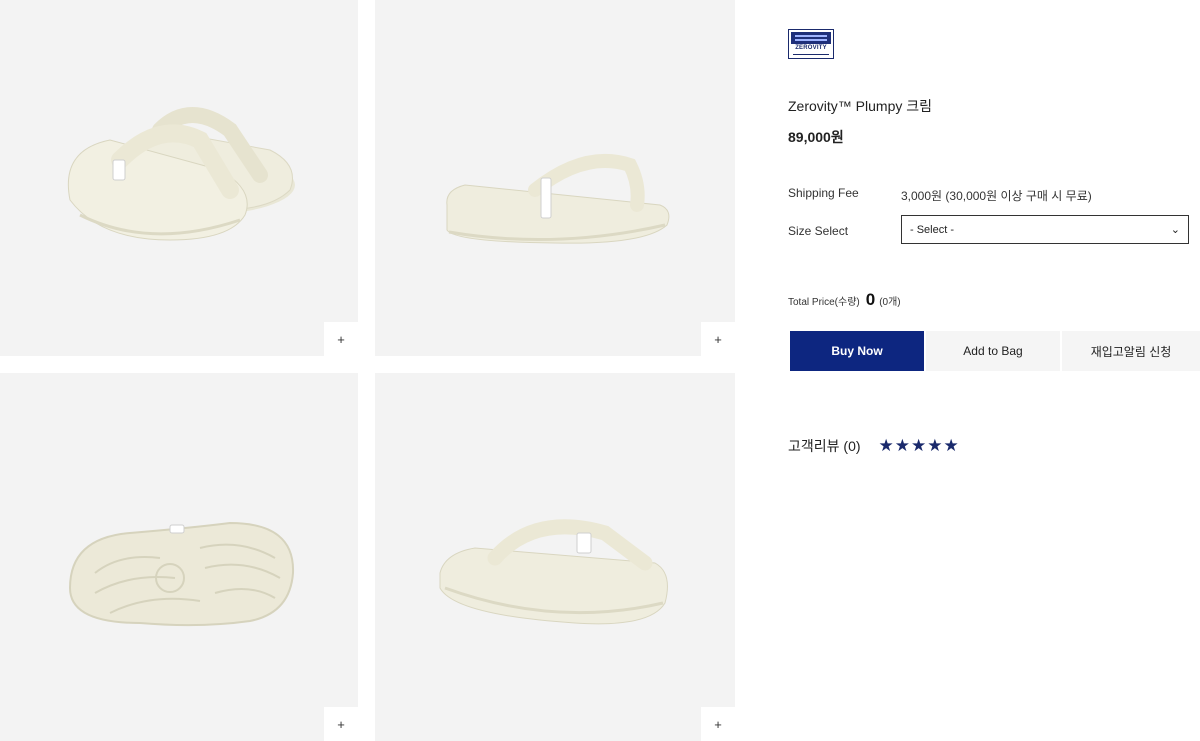 The height and width of the screenshot is (741, 1200). Describe the element at coordinates (860, 106) in the screenshot. I see `product-title: Zerovity™ Plumpy 크림` at that location.